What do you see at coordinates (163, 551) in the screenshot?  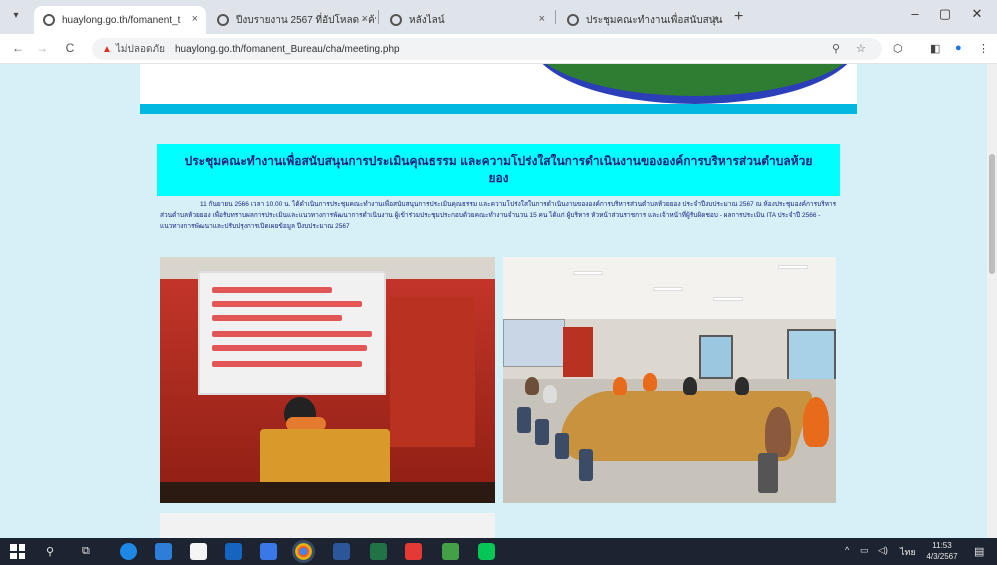 I see `photos-app-icon` at bounding box center [163, 551].